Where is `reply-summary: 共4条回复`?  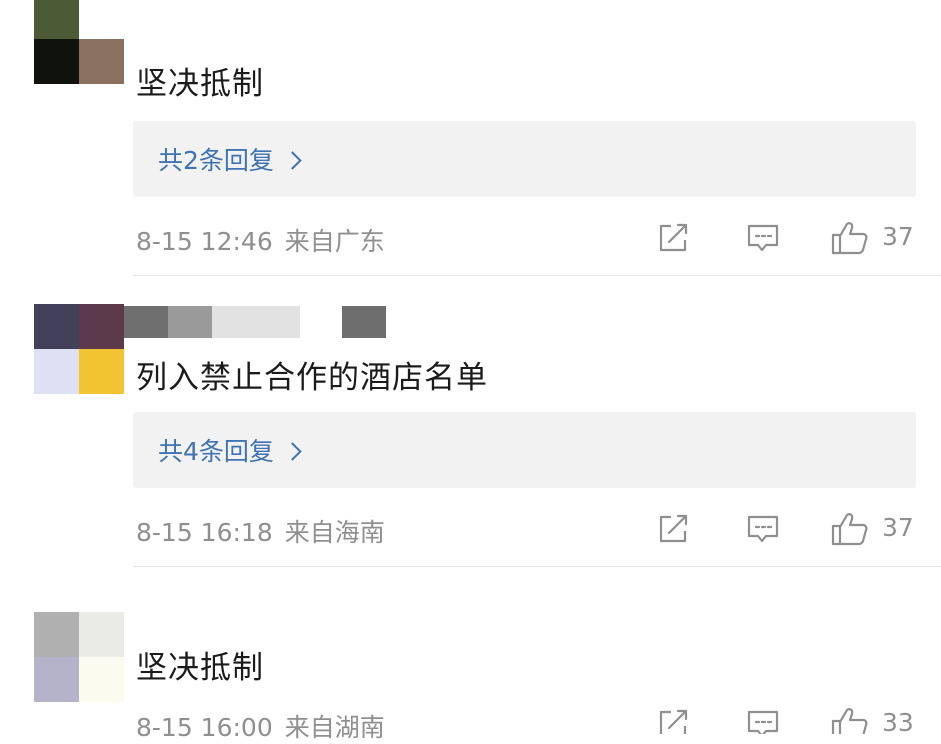
reply-summary: 共4条回复 is located at coordinates (524, 450).